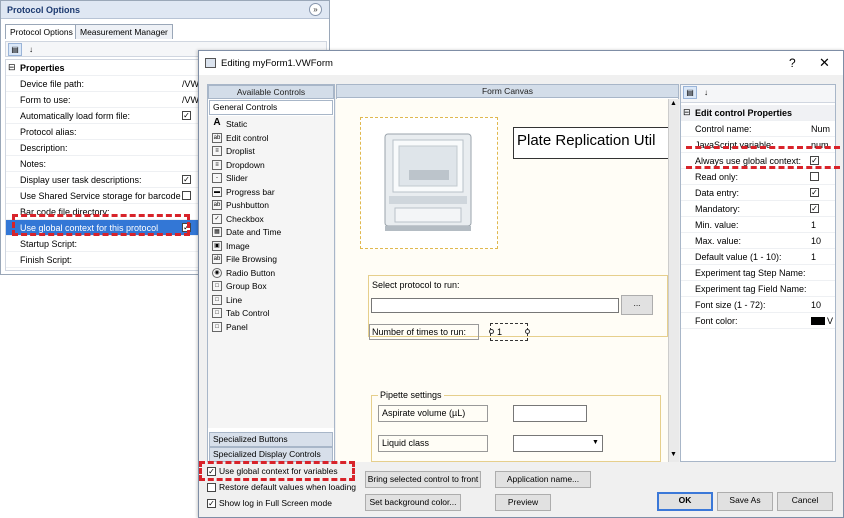 This screenshot has height=518, width=844. Describe the element at coordinates (75, 116) in the screenshot. I see `property-label: Automatically load form file:` at that location.